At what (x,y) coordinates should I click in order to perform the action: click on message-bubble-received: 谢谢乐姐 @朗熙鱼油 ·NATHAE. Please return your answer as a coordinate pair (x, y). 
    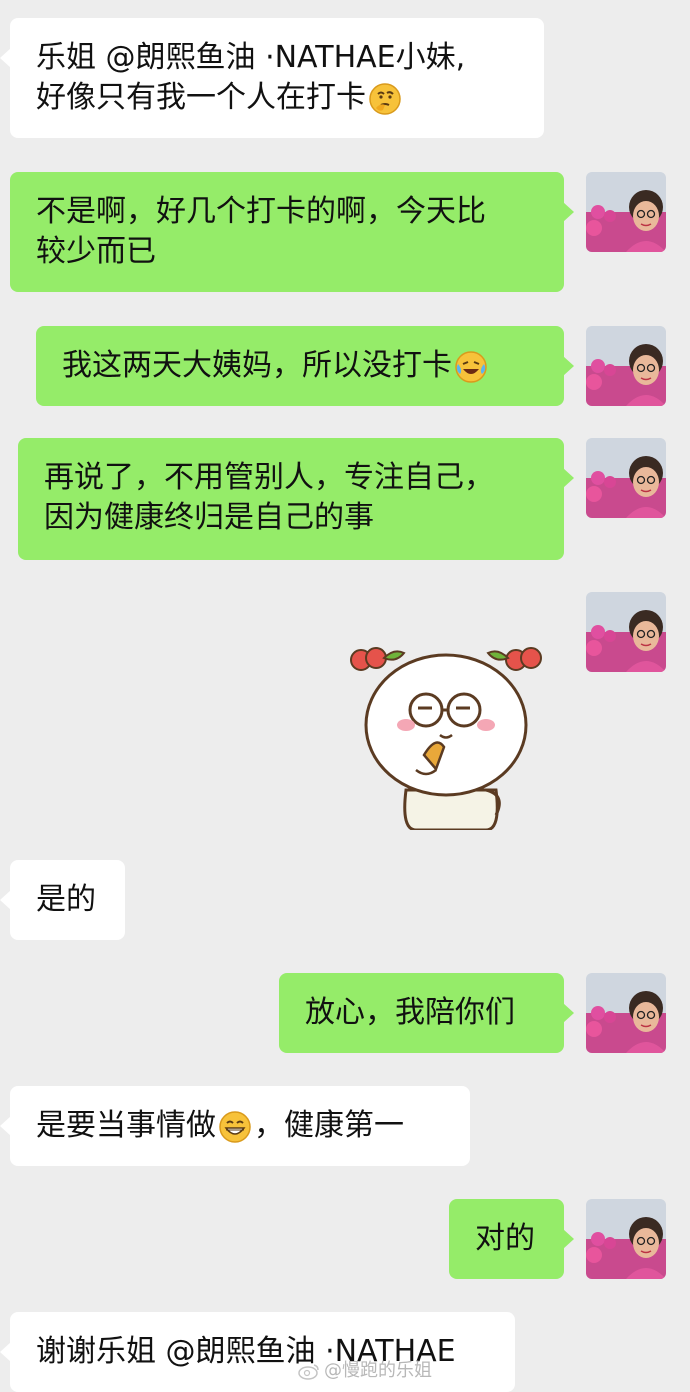
    Looking at the image, I should click on (257, 1352).